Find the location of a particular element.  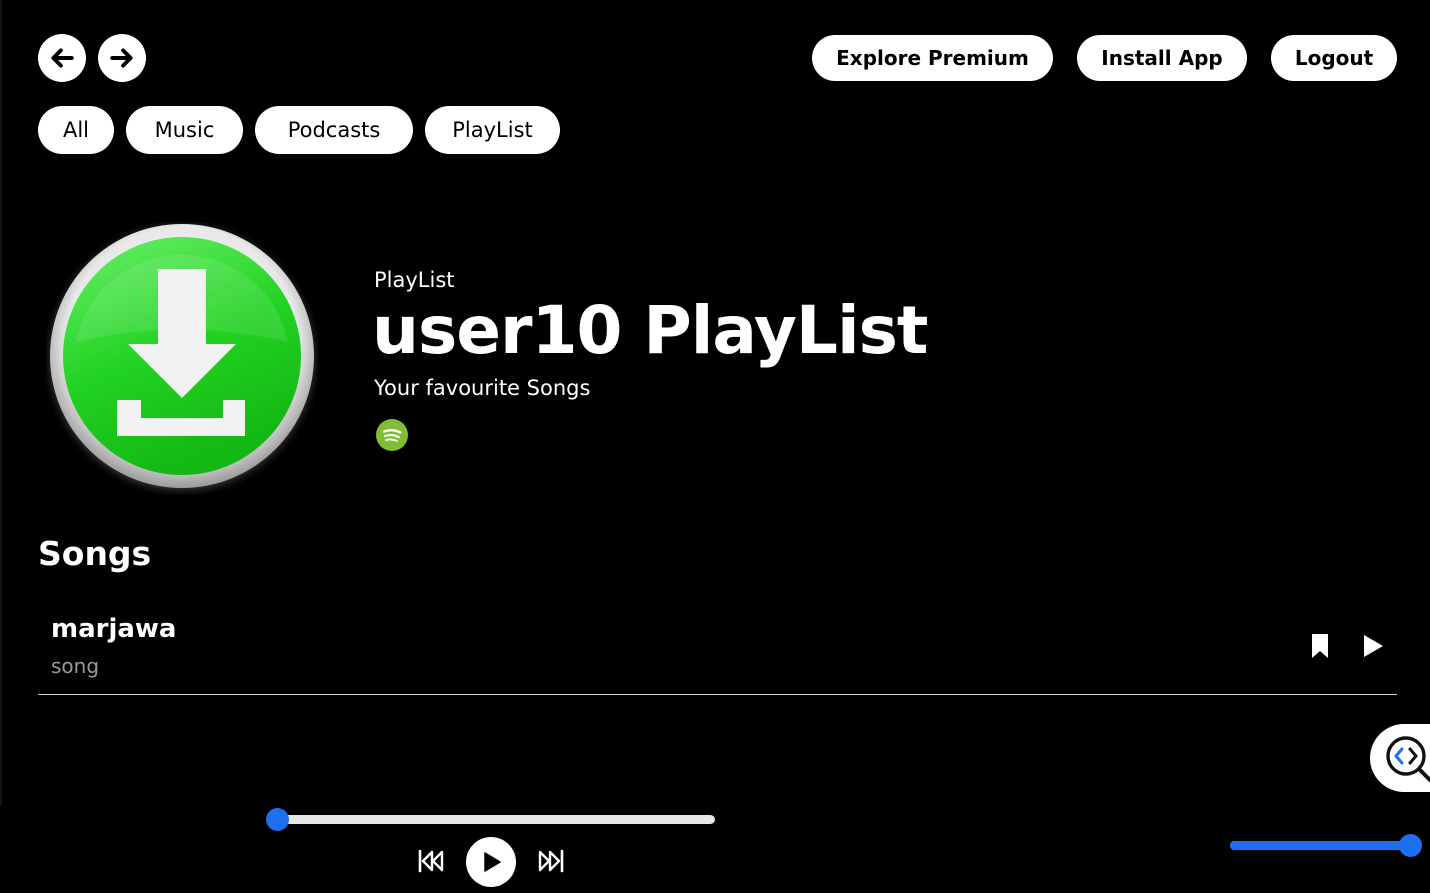

download-icon is located at coordinates (182, 356).